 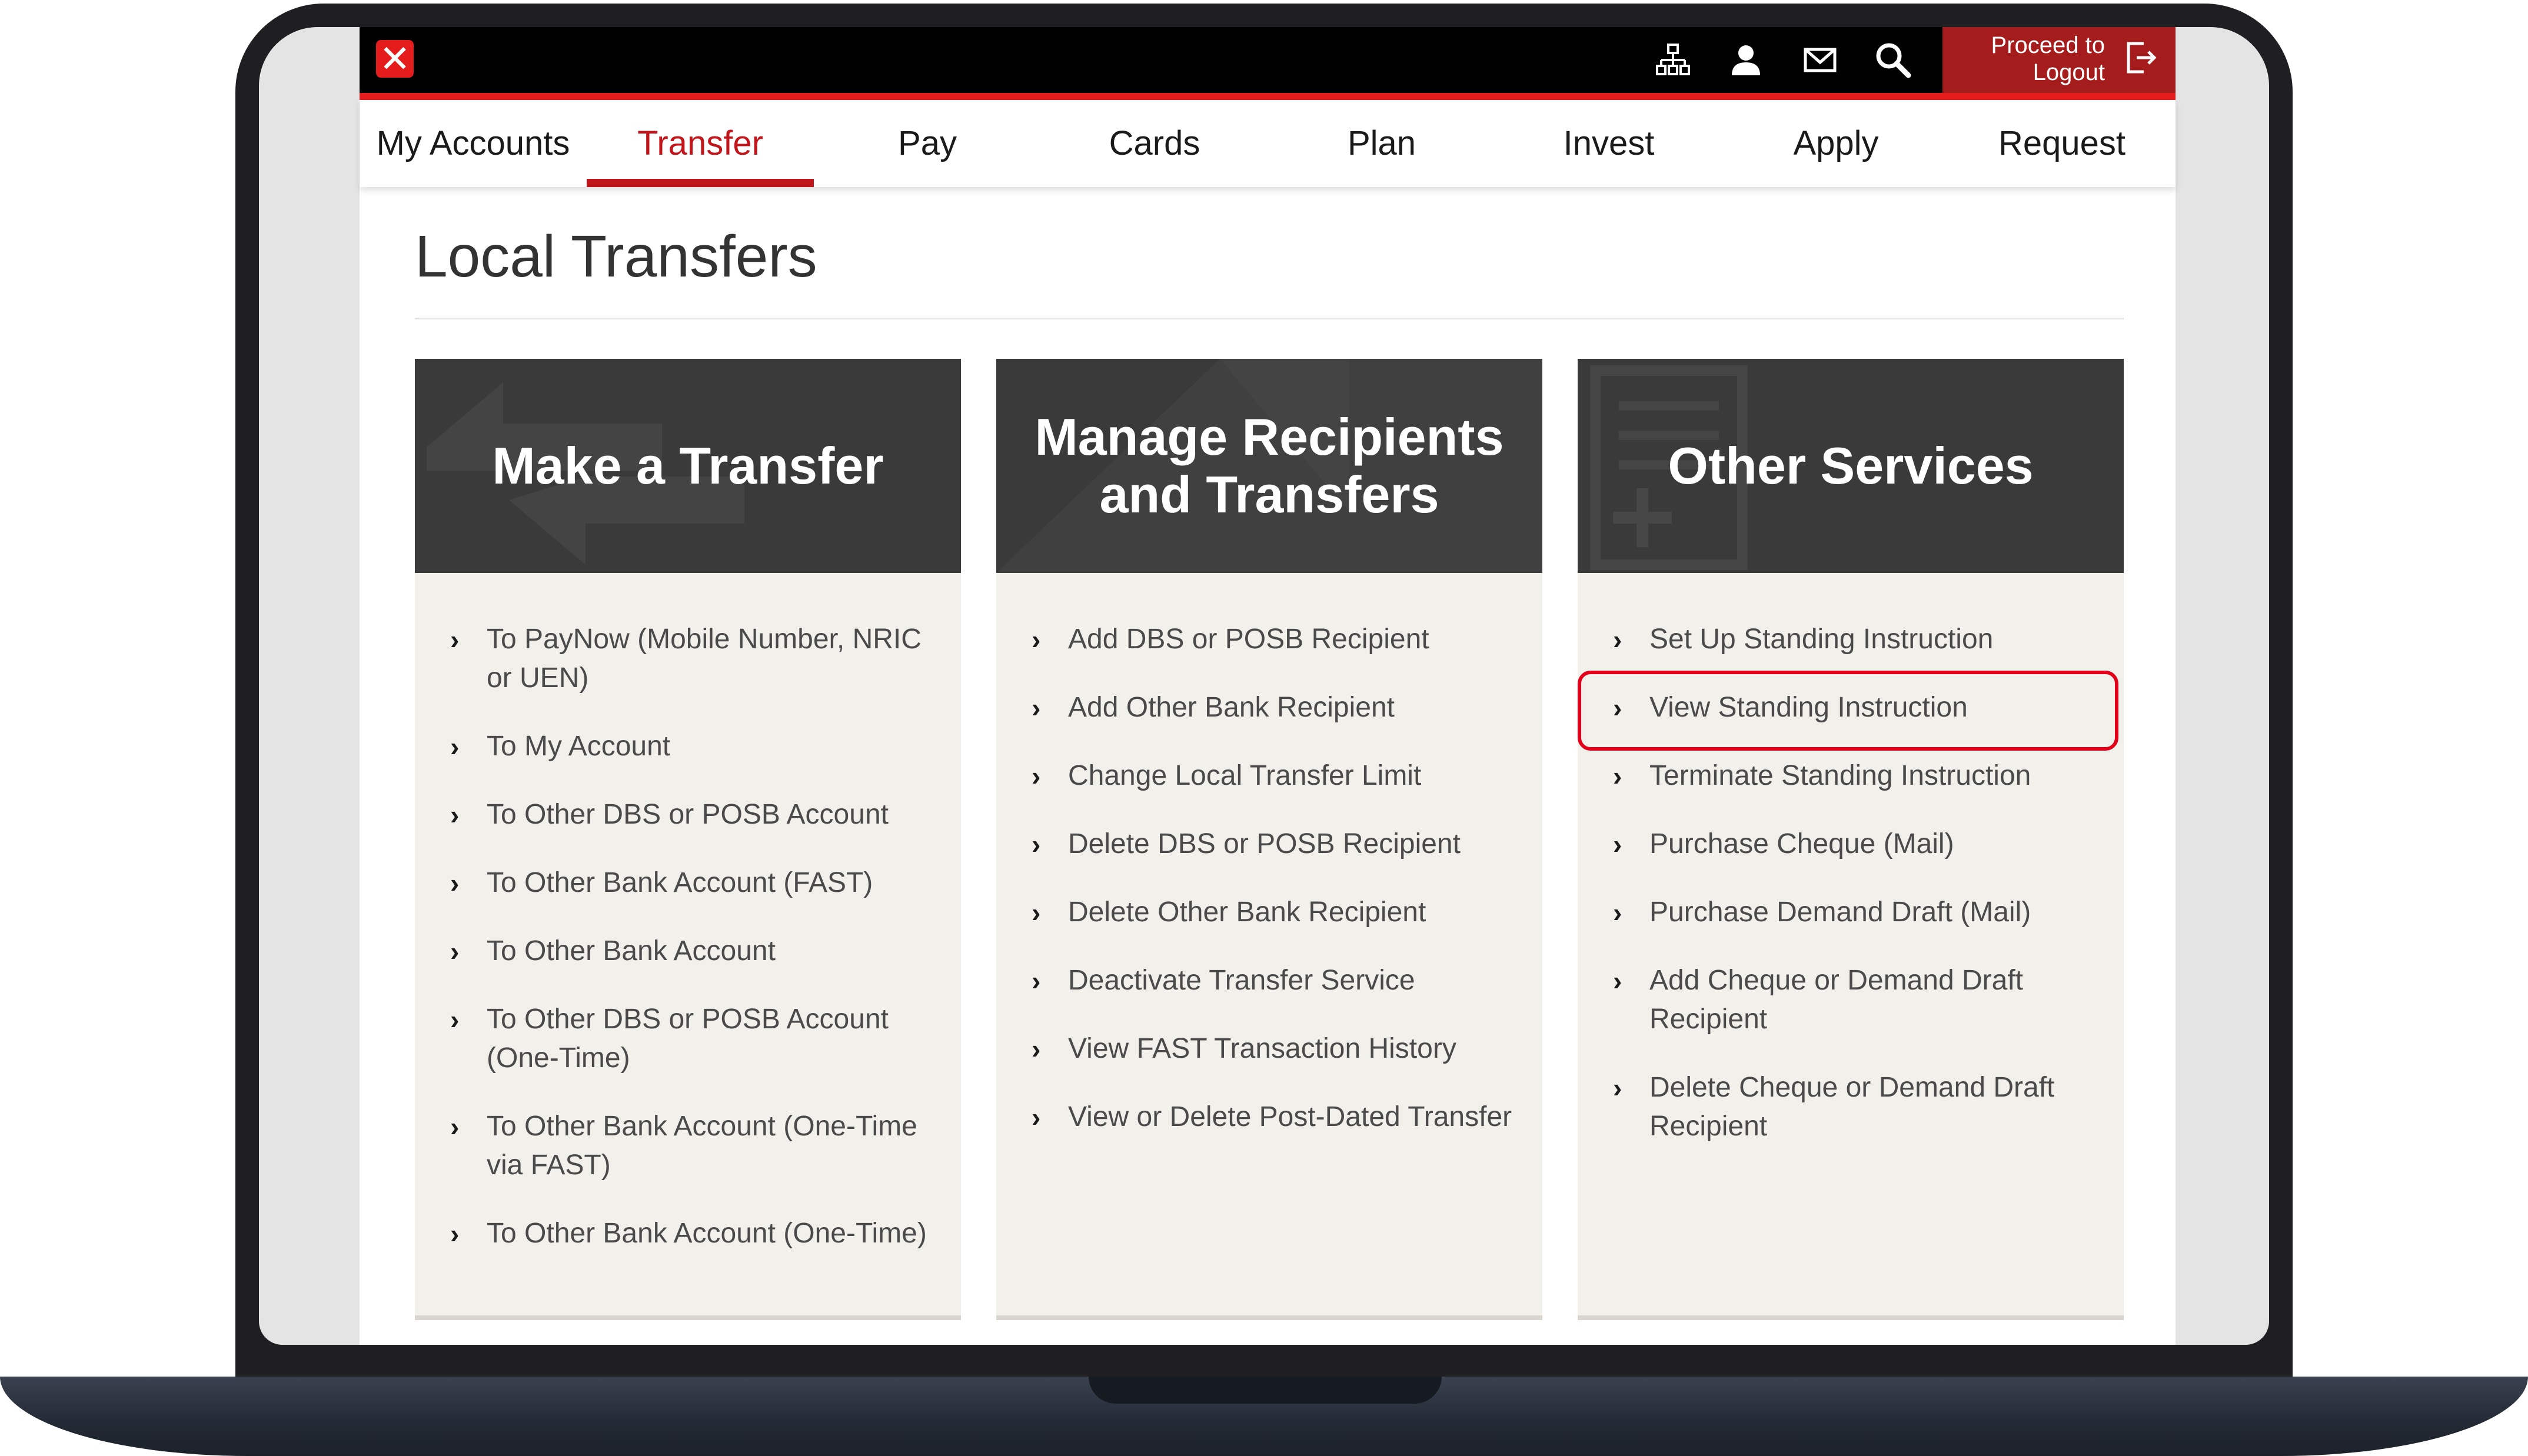 I want to click on panel-header: Make a Transfer, so click(x=688, y=466).